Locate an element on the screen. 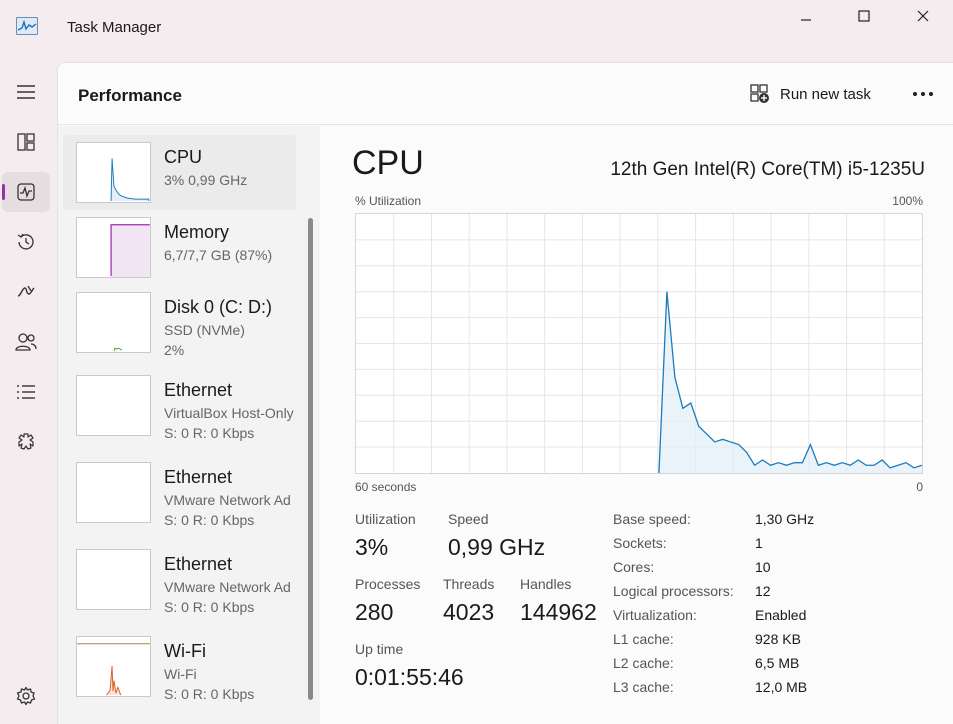  performance-icon is located at coordinates (26, 192).